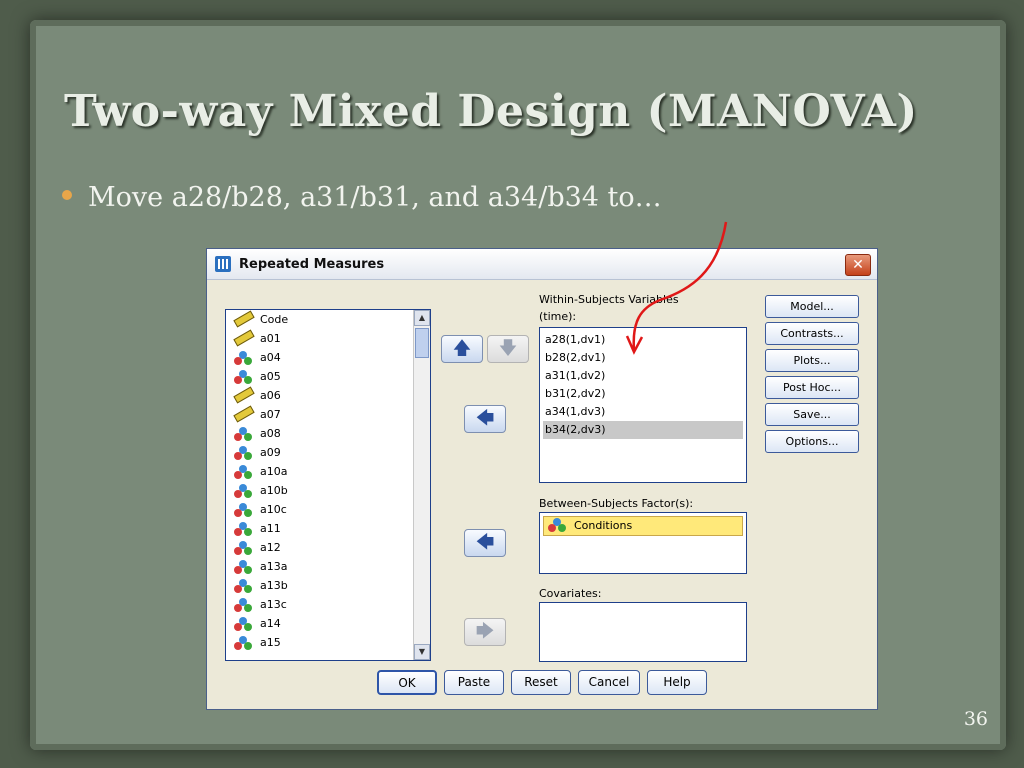 The width and height of the screenshot is (1024, 768). I want to click on annotation-arrow-svg, so click(676, 288).